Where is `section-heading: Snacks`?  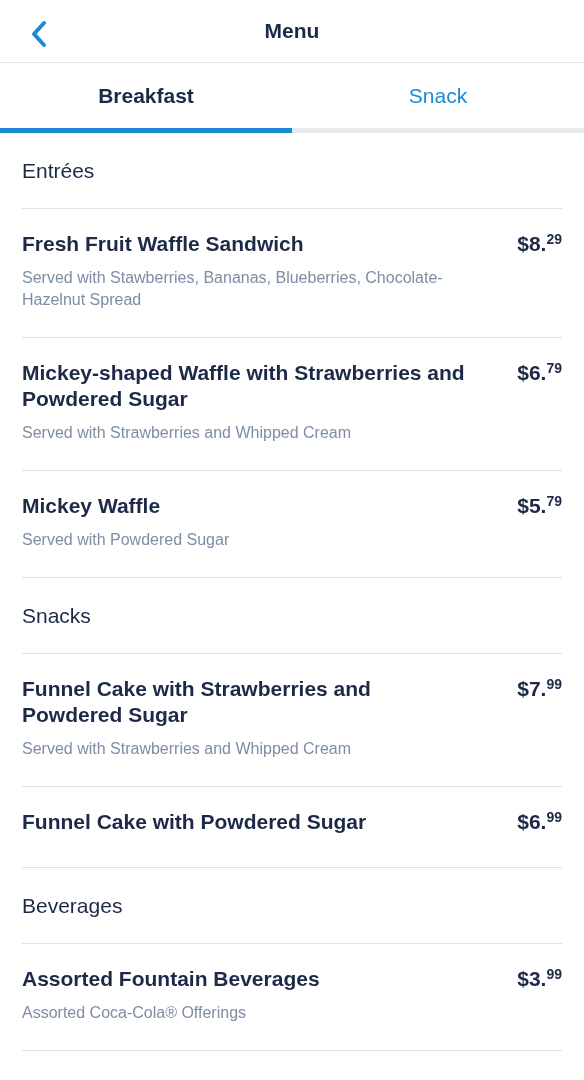
section-heading: Snacks is located at coordinates (56, 615).